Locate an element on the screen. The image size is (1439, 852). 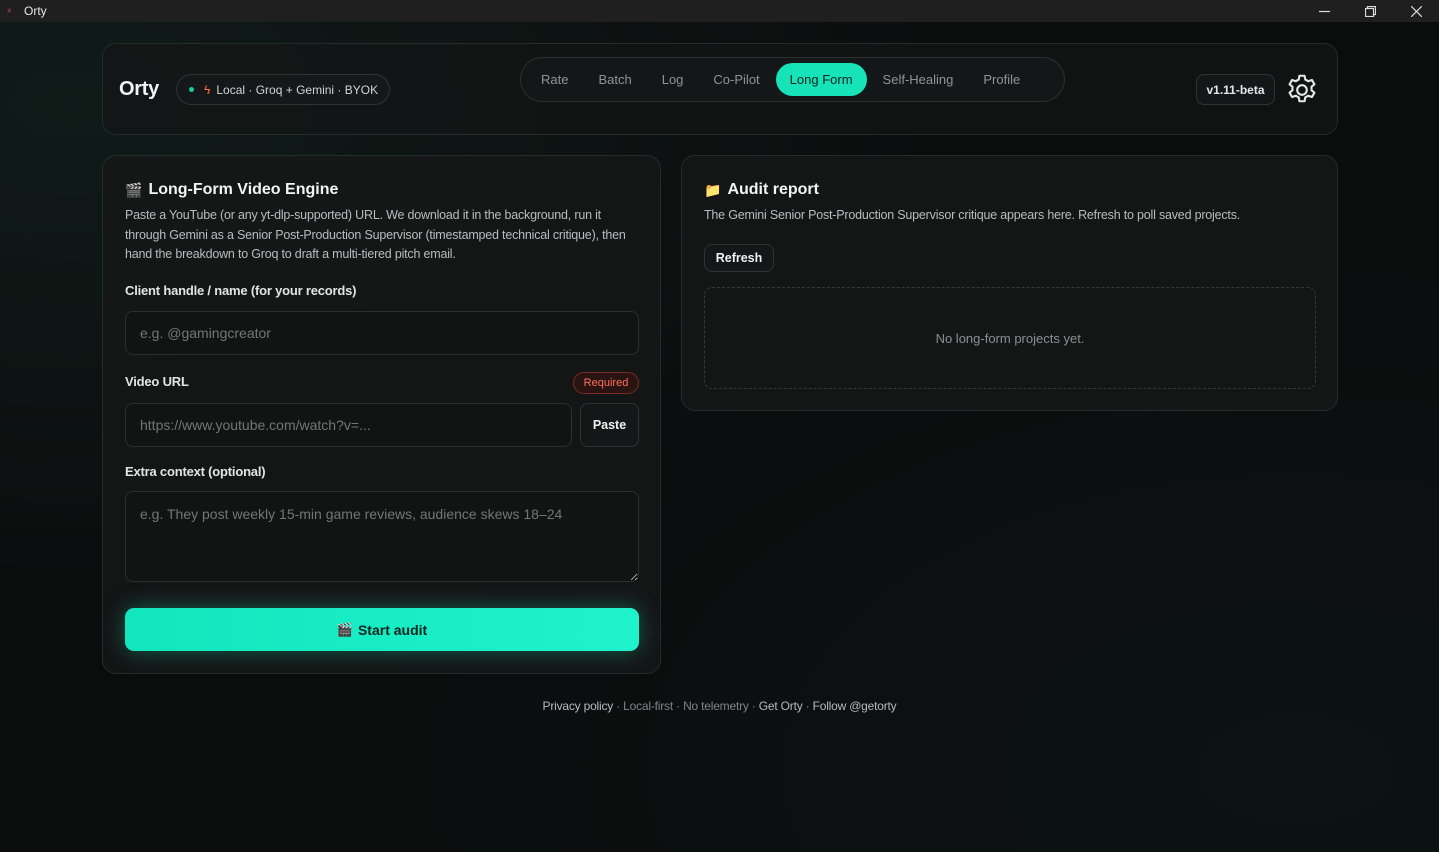
tab-log: Log is located at coordinates (673, 79).